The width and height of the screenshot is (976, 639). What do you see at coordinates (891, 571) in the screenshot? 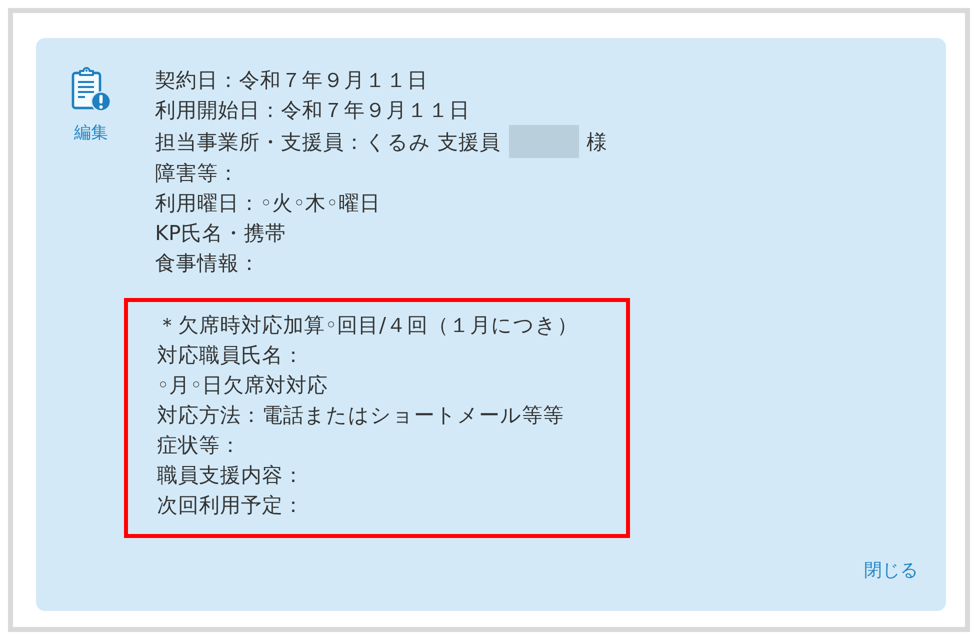
I see `close-link: 閉じる` at bounding box center [891, 571].